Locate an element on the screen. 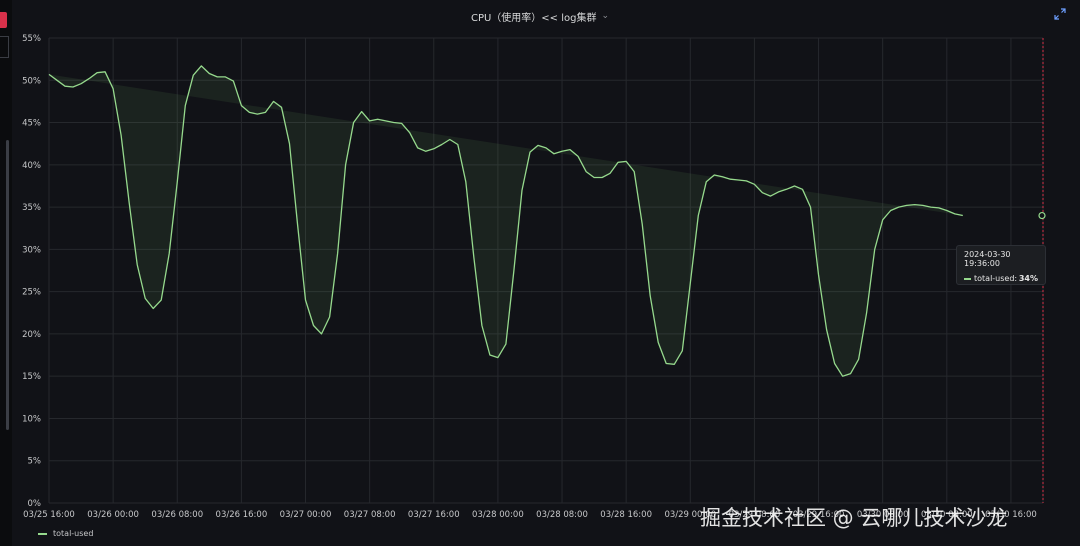  x-tick-label: 03/26 16:00 is located at coordinates (242, 515).